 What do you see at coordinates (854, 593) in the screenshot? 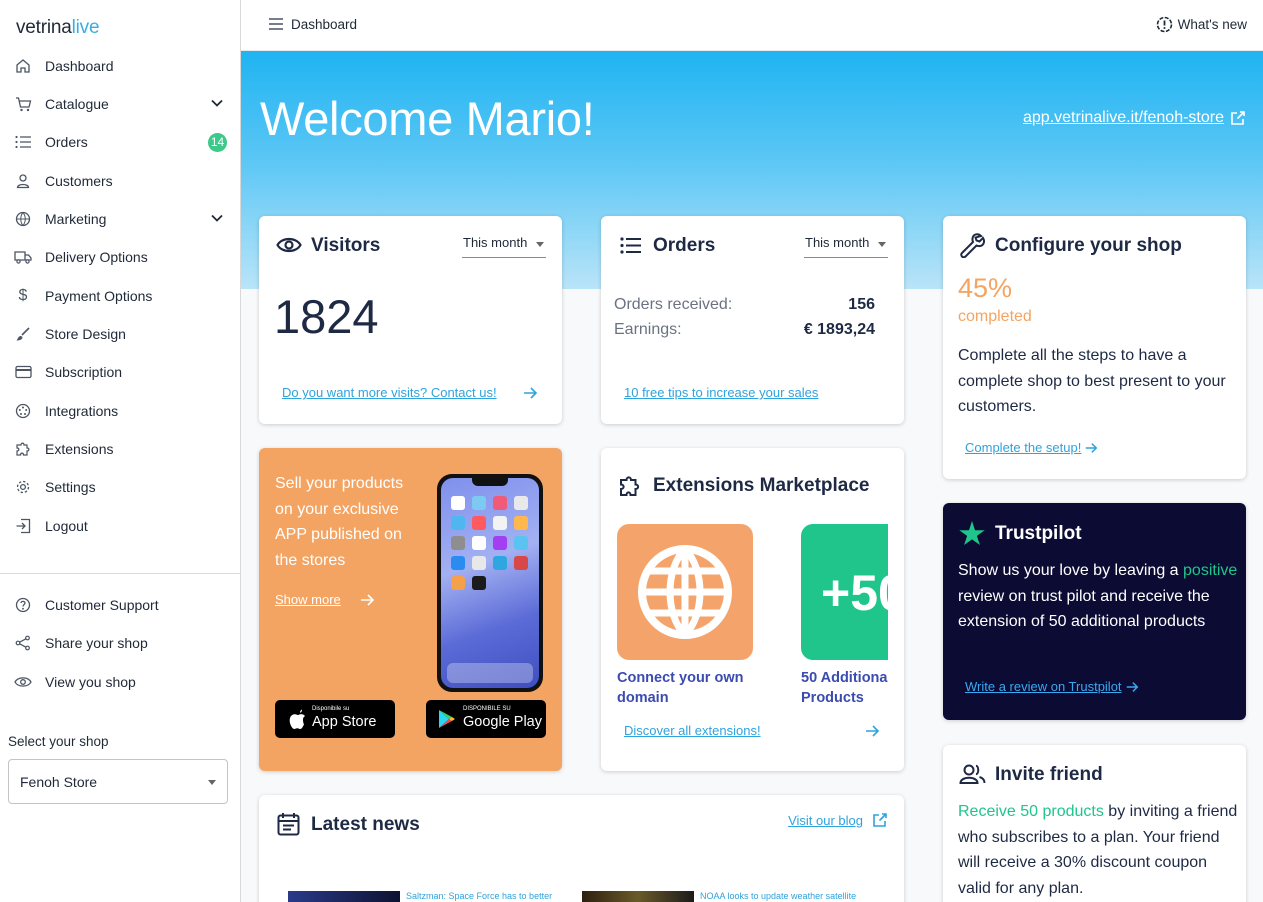
I see `extension-products-badge: +50` at bounding box center [854, 593].